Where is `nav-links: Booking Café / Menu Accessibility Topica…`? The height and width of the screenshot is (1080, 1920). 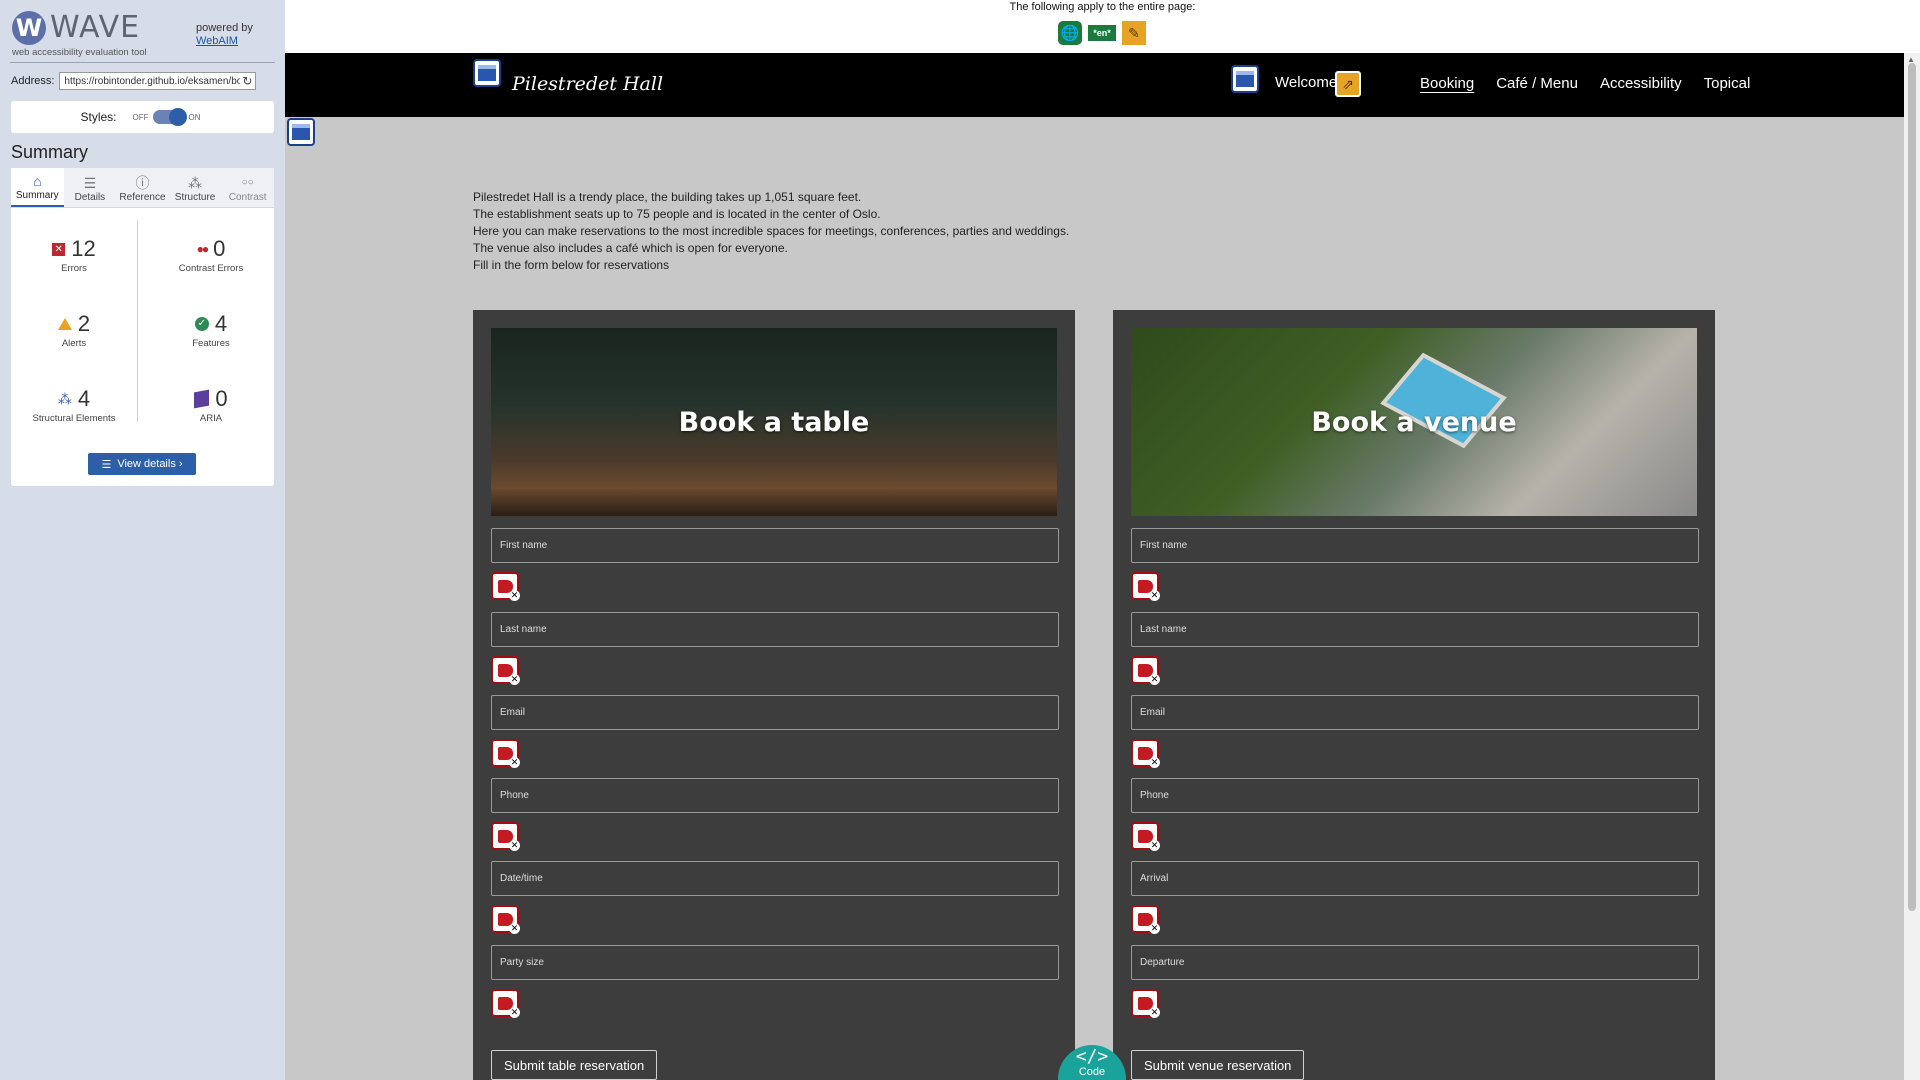
nav-links: Booking Café / Menu Accessibility Topica… is located at coordinates (1585, 83).